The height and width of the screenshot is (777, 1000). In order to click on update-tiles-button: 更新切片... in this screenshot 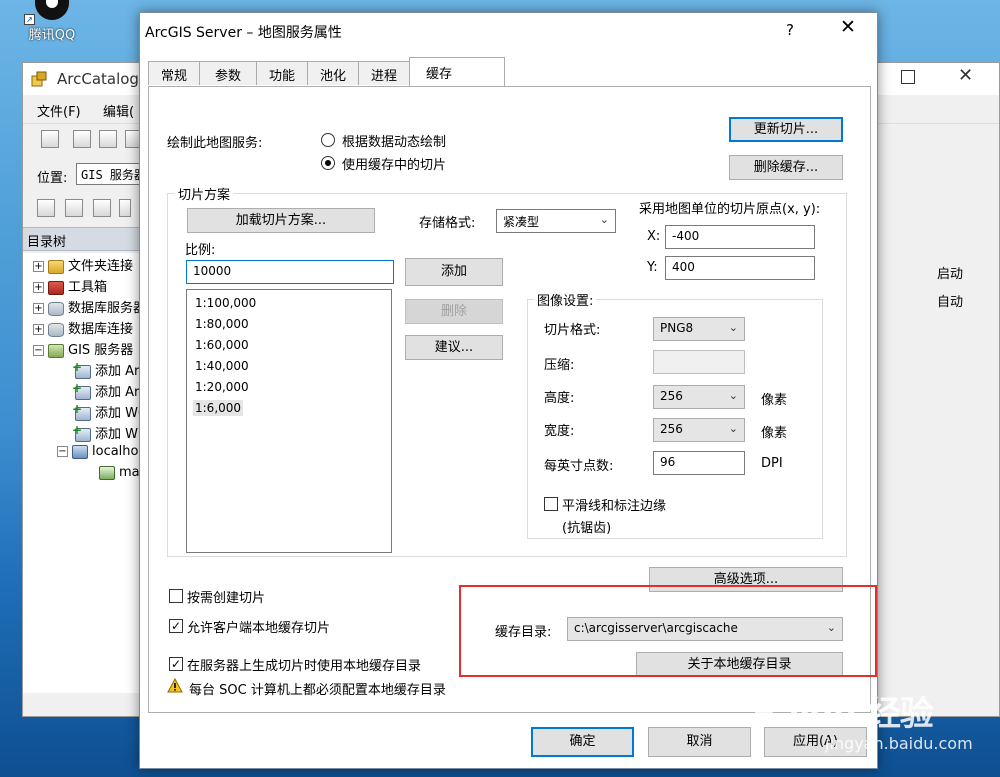, I will do `click(786, 129)`.